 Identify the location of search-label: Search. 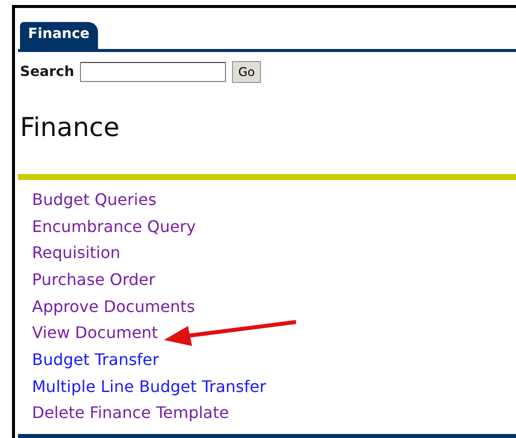
(47, 72).